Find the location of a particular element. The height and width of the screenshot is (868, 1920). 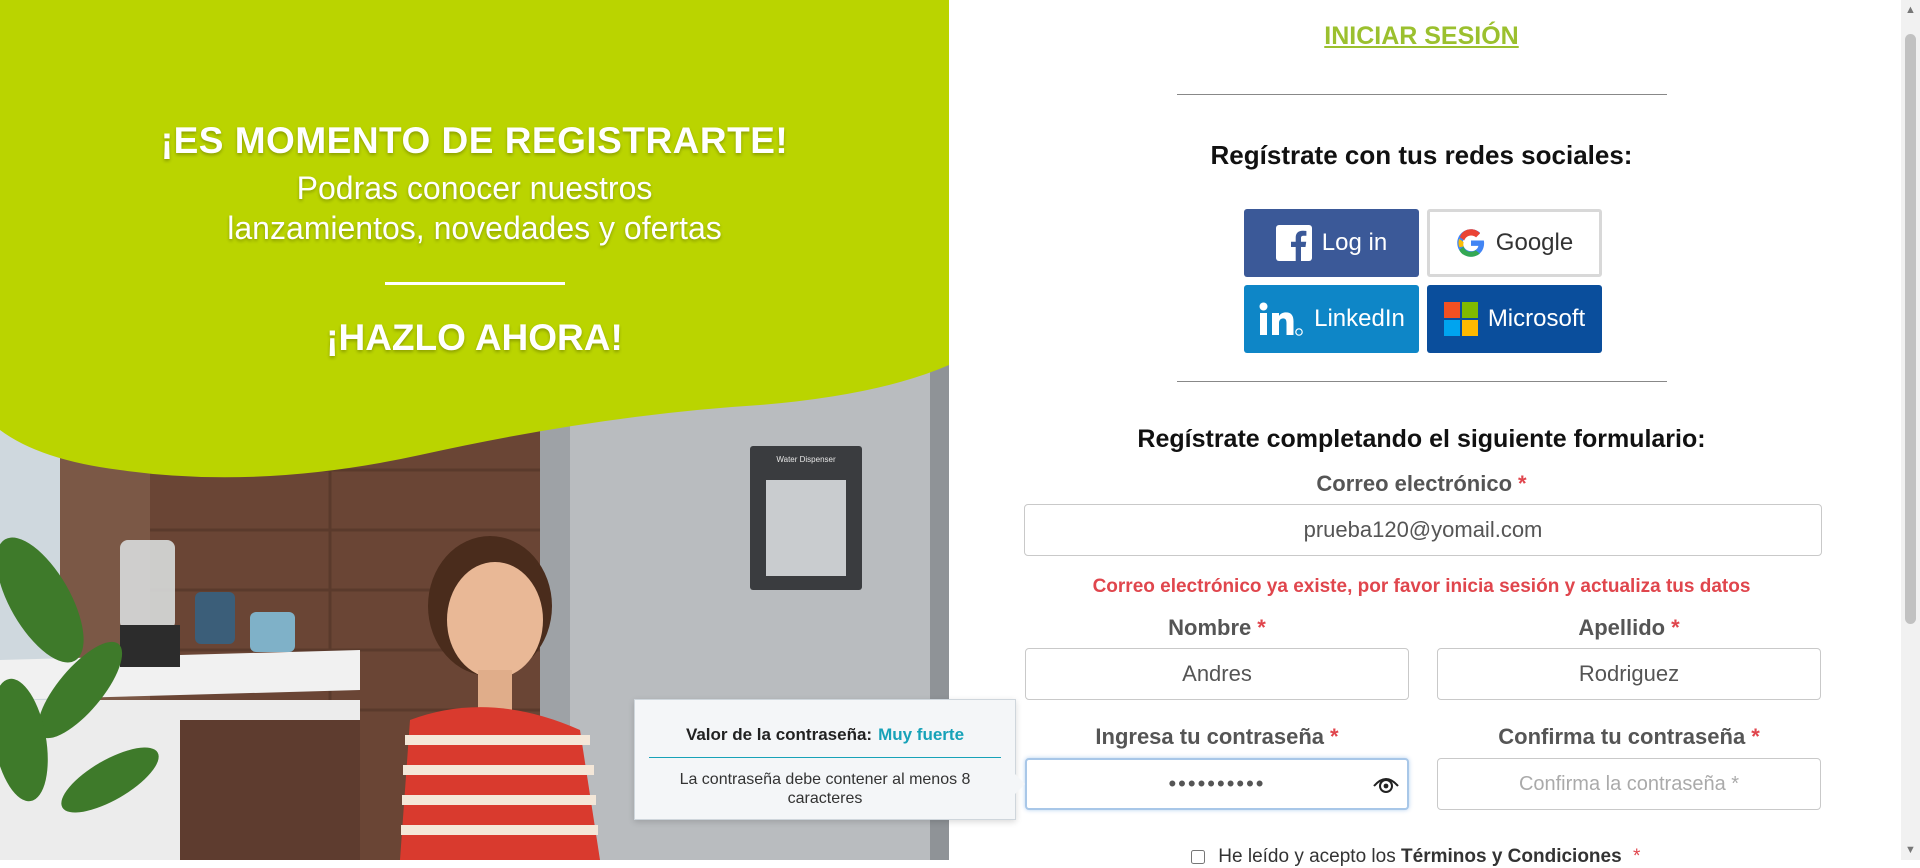

password-label-text: Ingresa tu contraseña is located at coordinates (1210, 736).